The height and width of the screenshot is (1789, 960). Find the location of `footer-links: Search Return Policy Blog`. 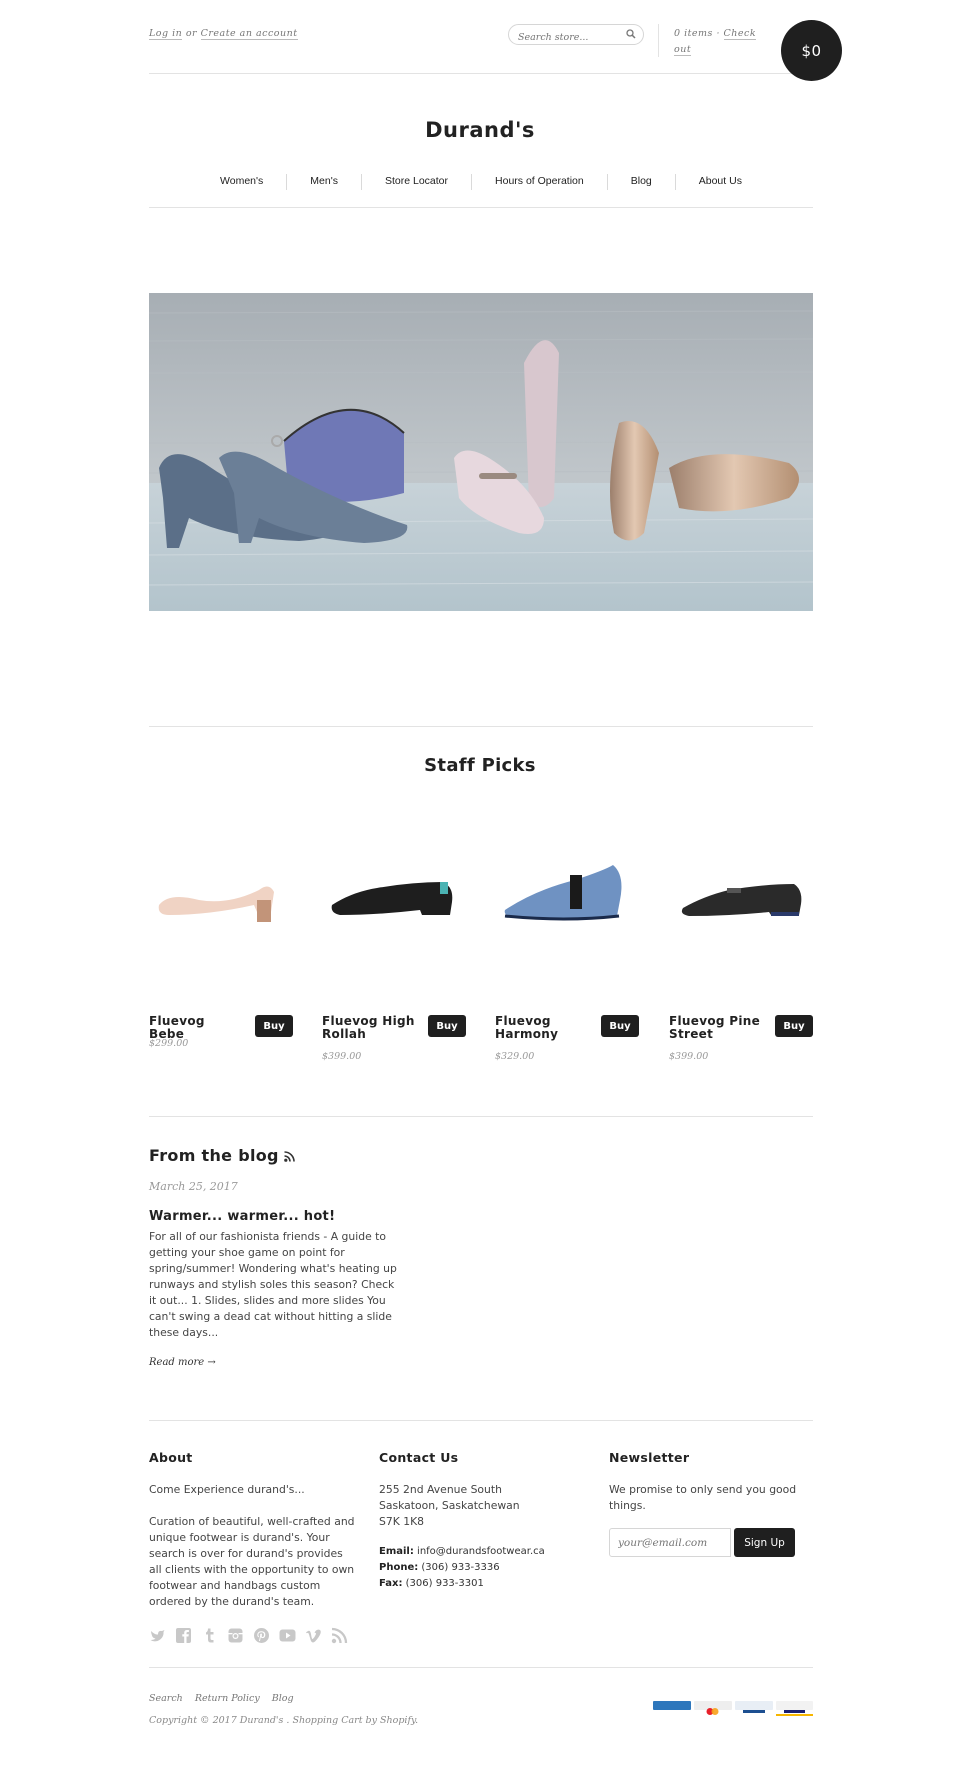

footer-links: Search Return Policy Blog is located at coordinates (221, 1698).